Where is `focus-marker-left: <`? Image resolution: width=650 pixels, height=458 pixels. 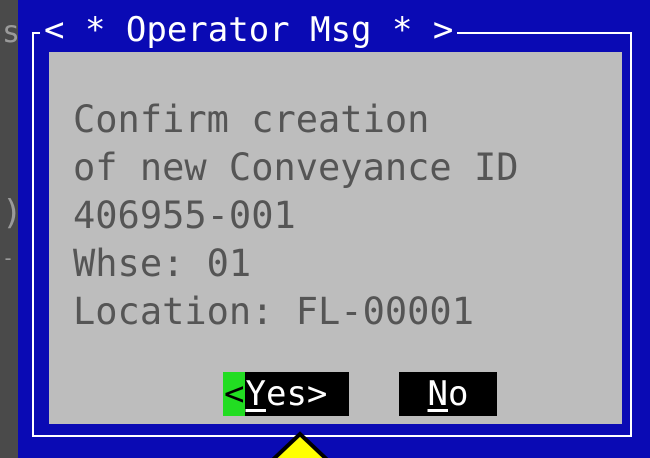 focus-marker-left: < is located at coordinates (234, 394).